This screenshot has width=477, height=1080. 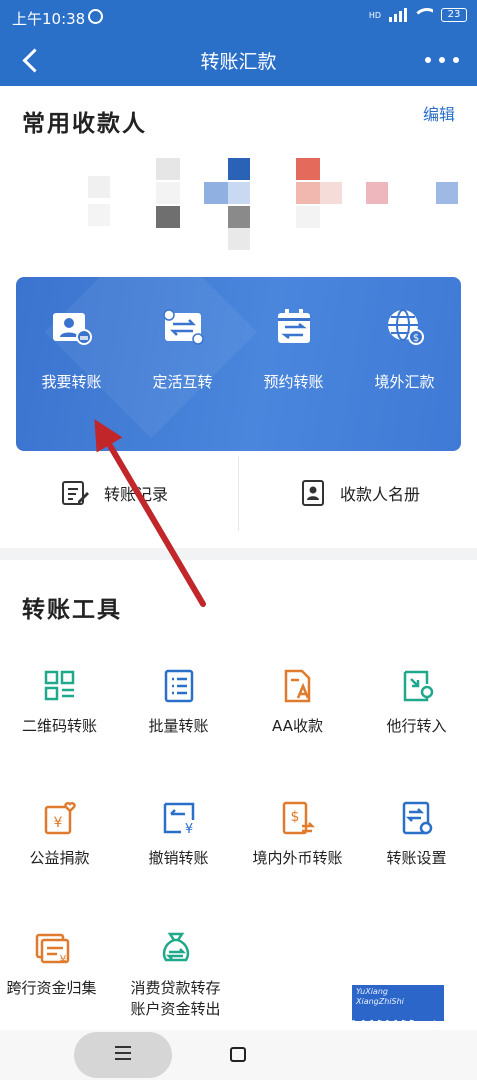 I want to click on system-nav-bar, so click(x=238, y=1055).